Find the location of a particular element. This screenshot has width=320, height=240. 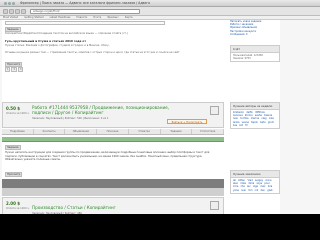

take-job-button: Взяться + Посмотреть is located at coordinates (187, 121).